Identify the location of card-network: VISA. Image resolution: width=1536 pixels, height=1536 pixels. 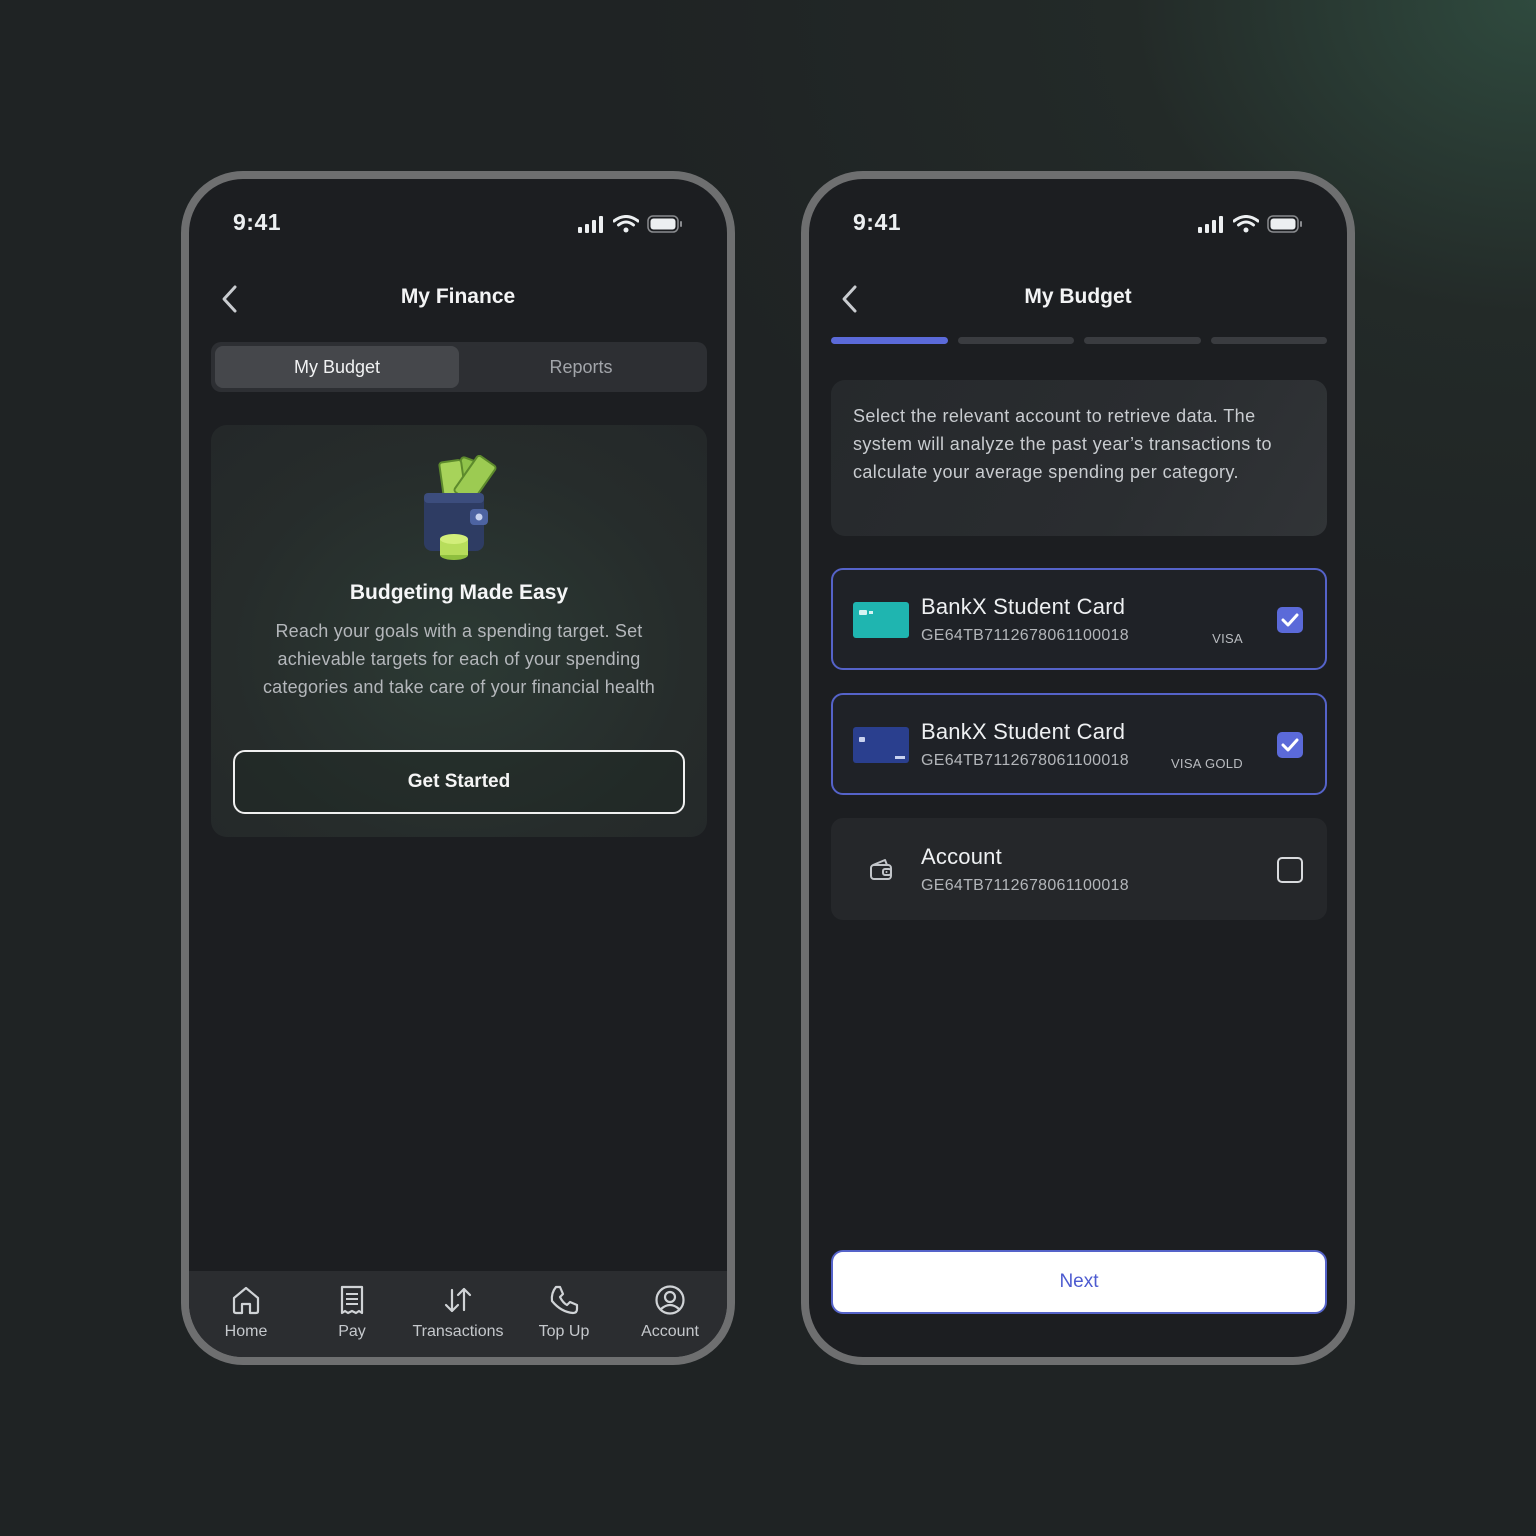
(1227, 638).